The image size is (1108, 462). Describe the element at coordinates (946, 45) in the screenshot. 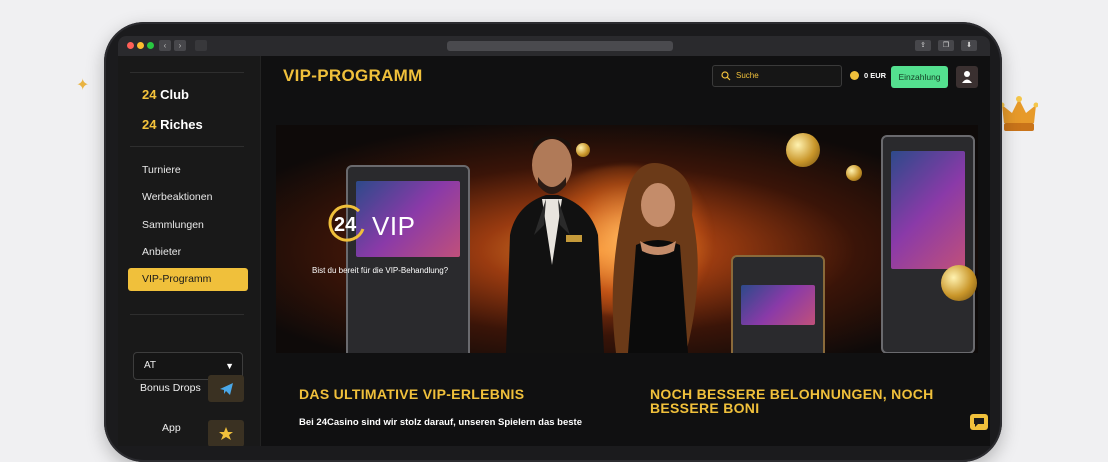

I see `tabs-icon: ❐` at that location.